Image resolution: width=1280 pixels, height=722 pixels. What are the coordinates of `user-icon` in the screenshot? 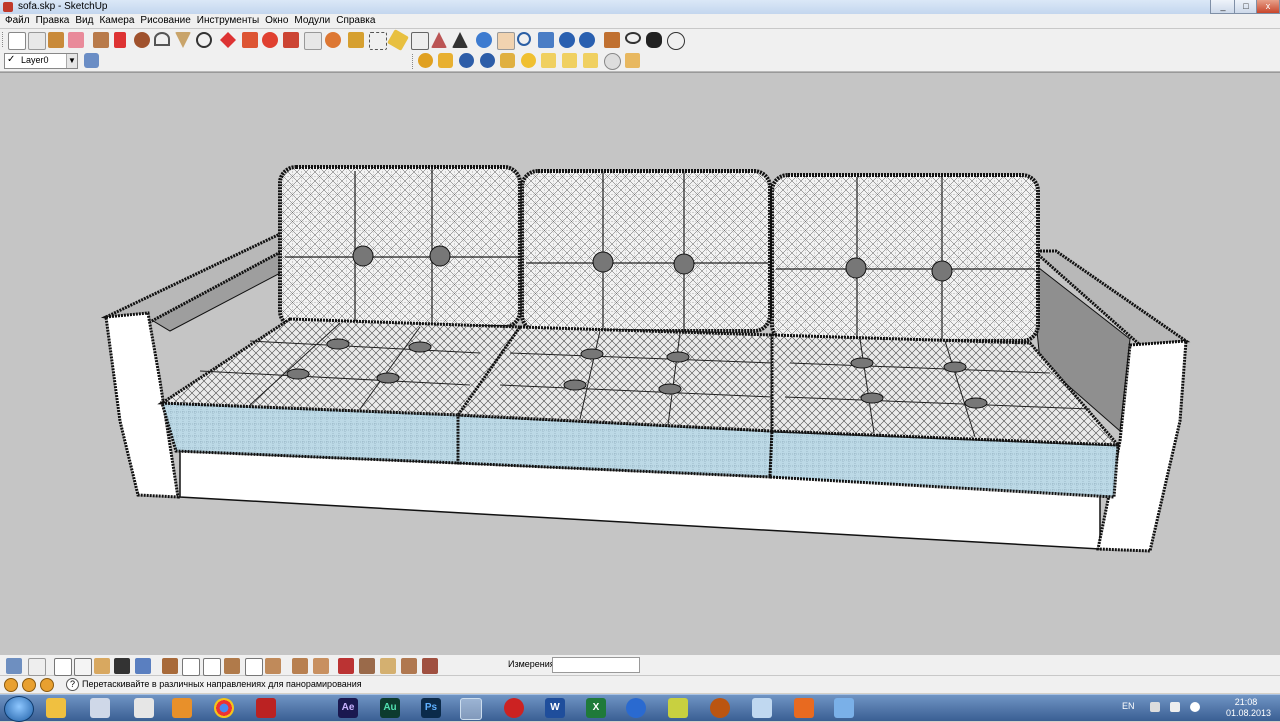 It's located at (47, 685).